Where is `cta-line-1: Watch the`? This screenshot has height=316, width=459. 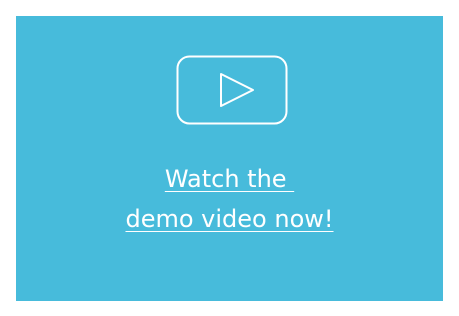 cta-line-1: Watch the is located at coordinates (229, 179).